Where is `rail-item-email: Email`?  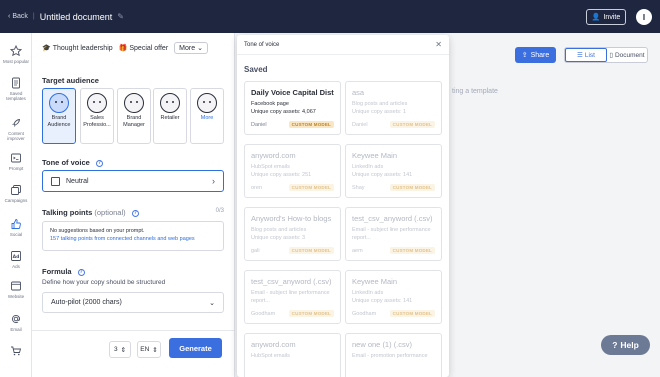
rail-item-email: Email is located at coordinates (16, 322).